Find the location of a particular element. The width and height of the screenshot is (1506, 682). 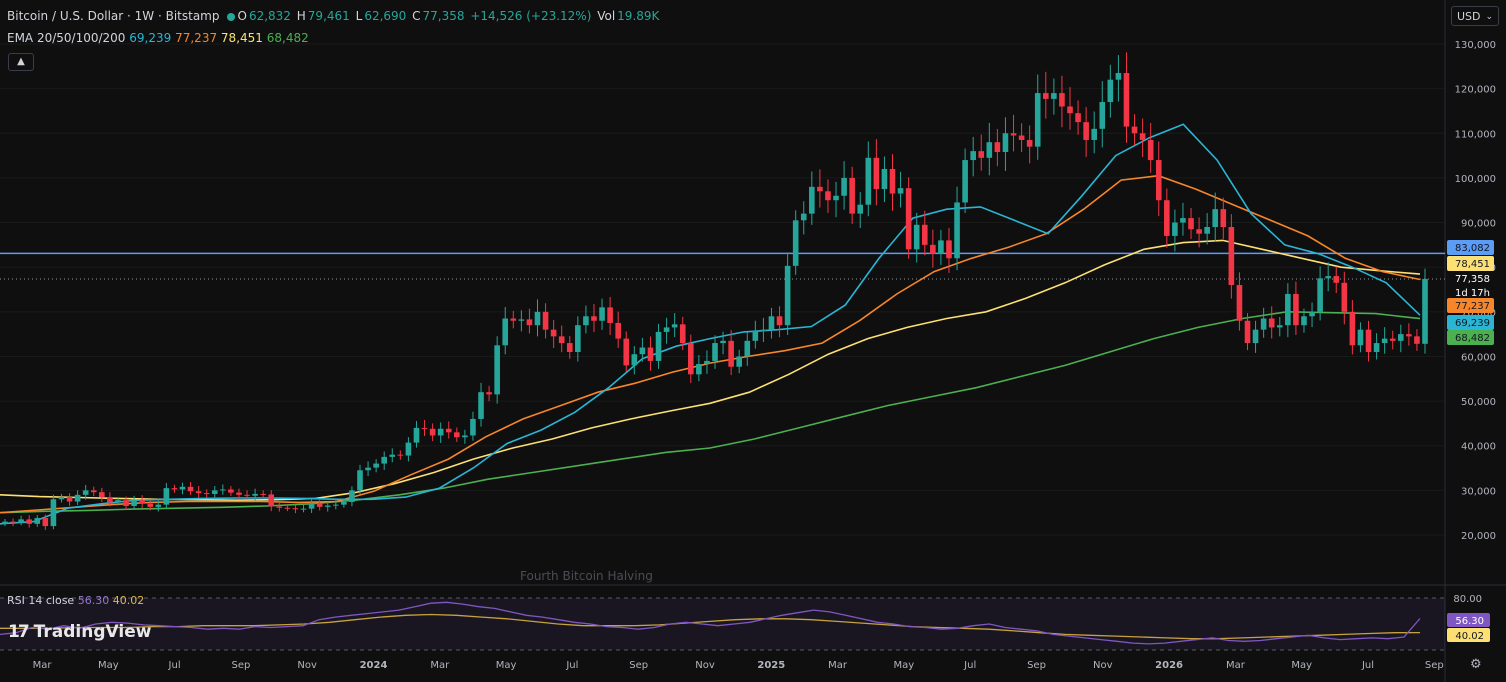

rsi-pane: 80.0056.3040.02 is located at coordinates (745, 622).